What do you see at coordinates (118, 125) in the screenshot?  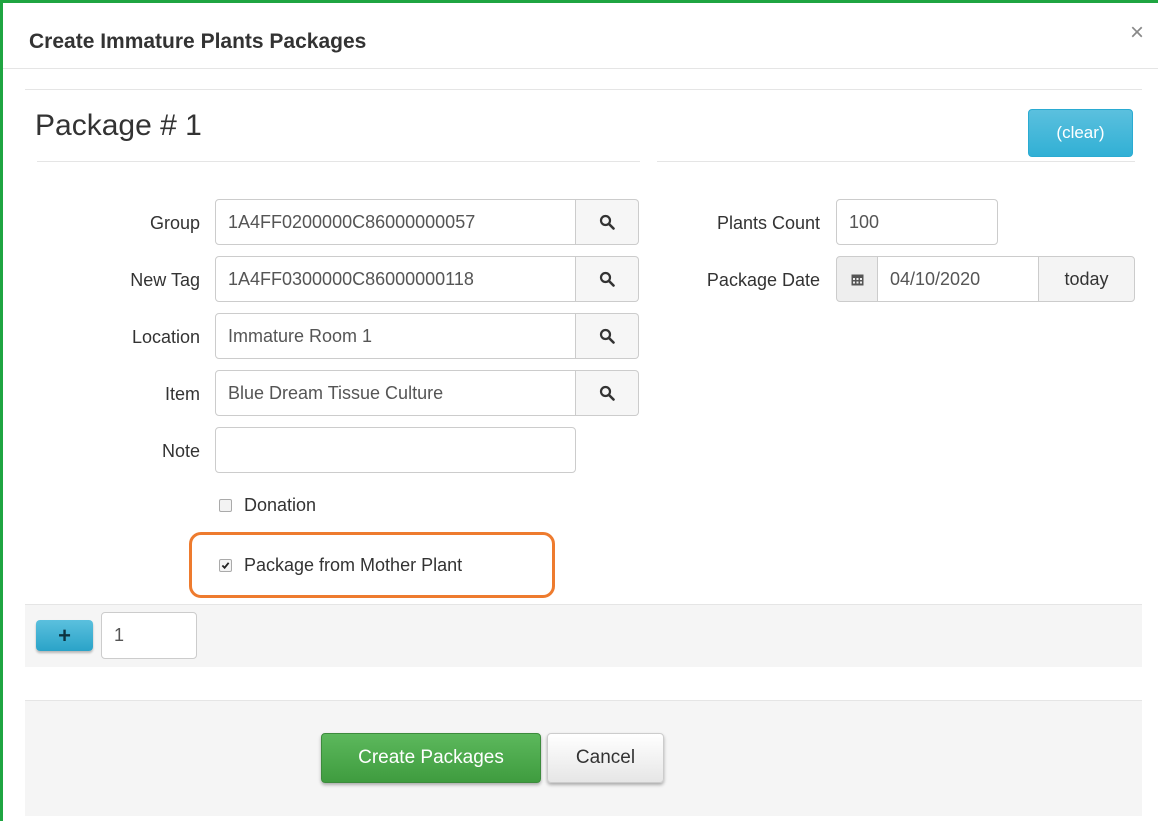 I see `package-heading: Package # 1` at bounding box center [118, 125].